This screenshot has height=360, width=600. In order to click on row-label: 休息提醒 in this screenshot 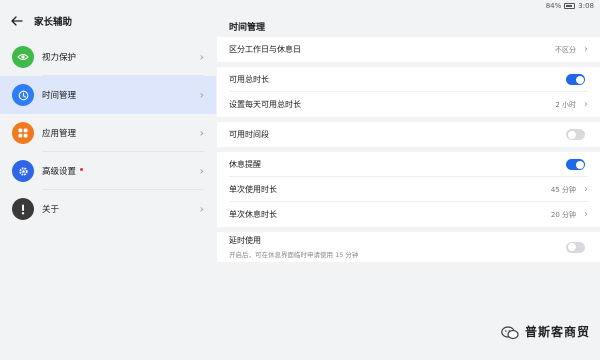, I will do `click(245, 164)`.